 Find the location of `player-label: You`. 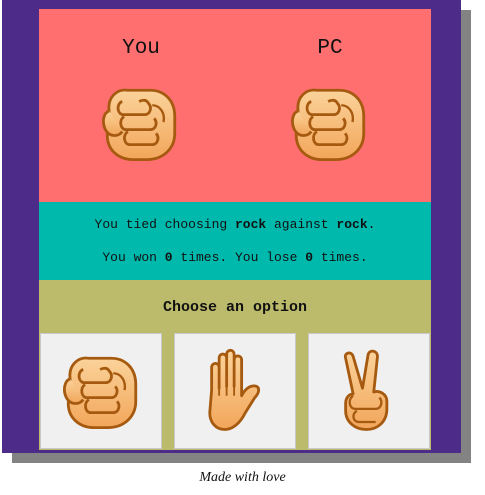

player-label: You is located at coordinates (141, 48).